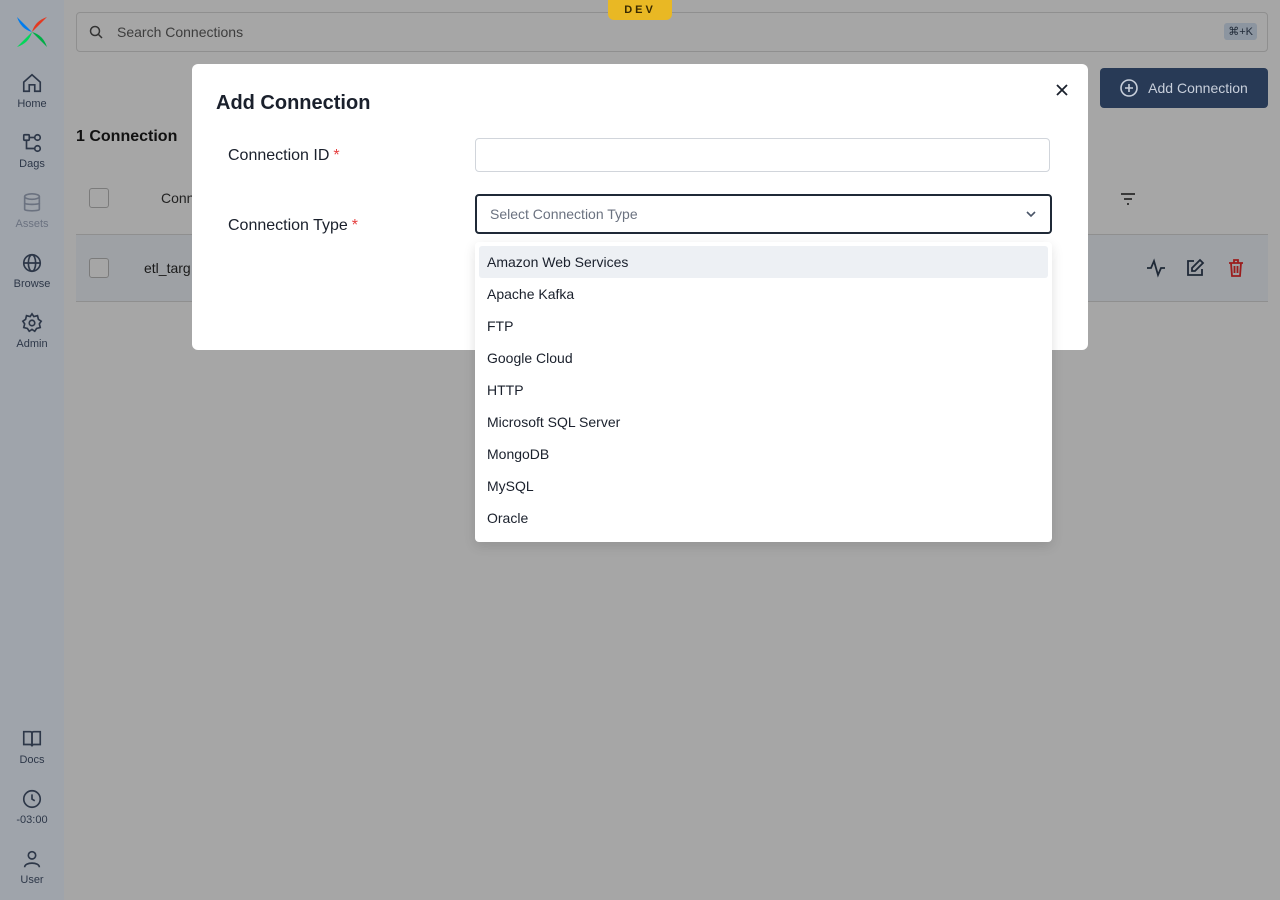 This screenshot has width=1280, height=900. I want to click on search-icon, so click(96, 32).